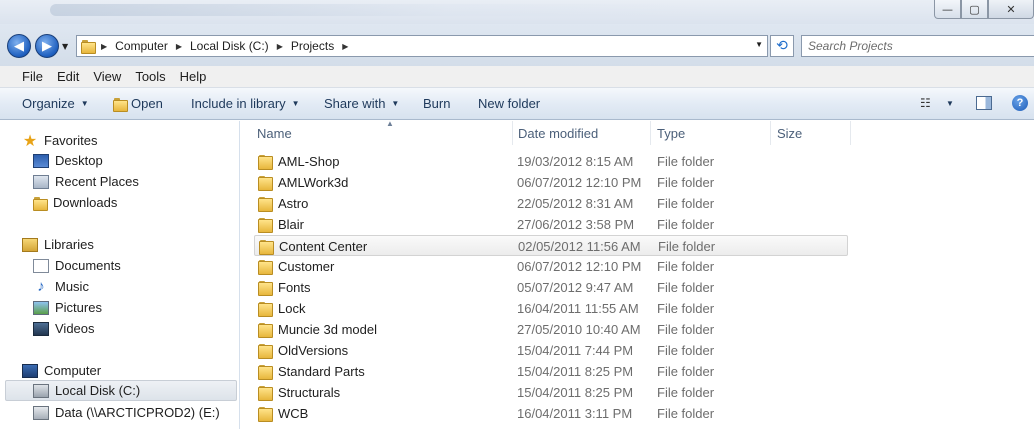  I want to click on maximize-button: ▢, so click(974, 9).